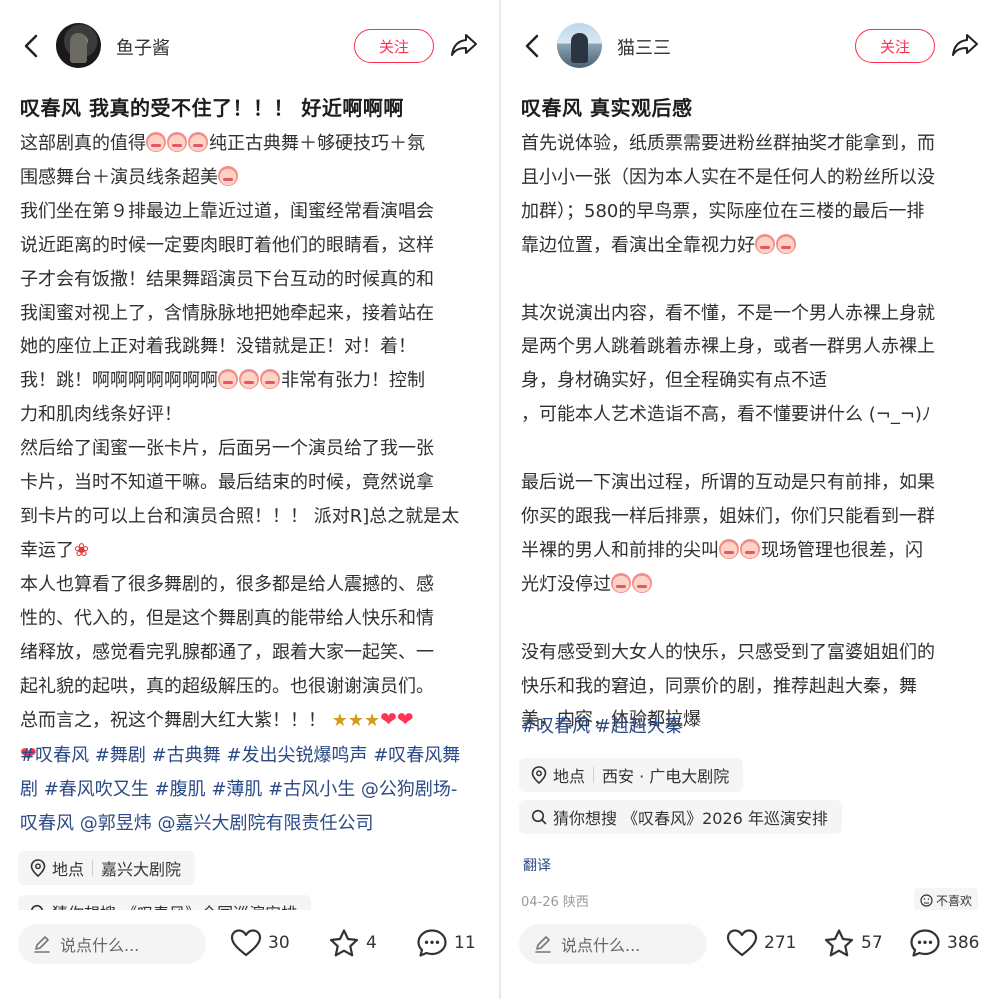 This screenshot has width=1000, height=999. Describe the element at coordinates (279, 943) in the screenshot. I see `like-count: 30` at that location.